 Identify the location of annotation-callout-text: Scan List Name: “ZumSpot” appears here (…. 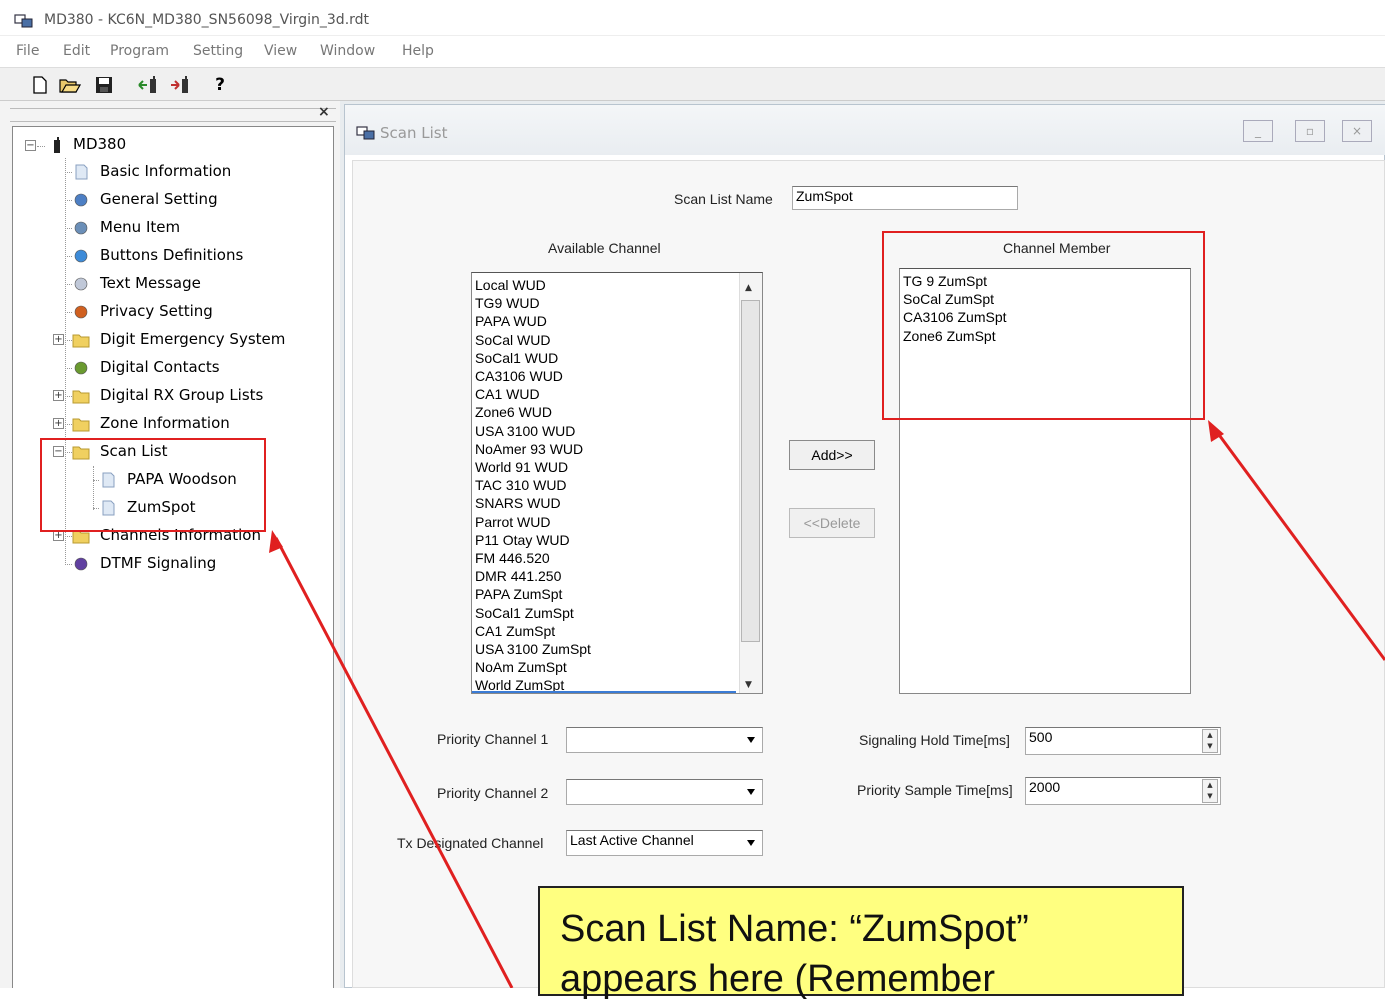
(794, 954).